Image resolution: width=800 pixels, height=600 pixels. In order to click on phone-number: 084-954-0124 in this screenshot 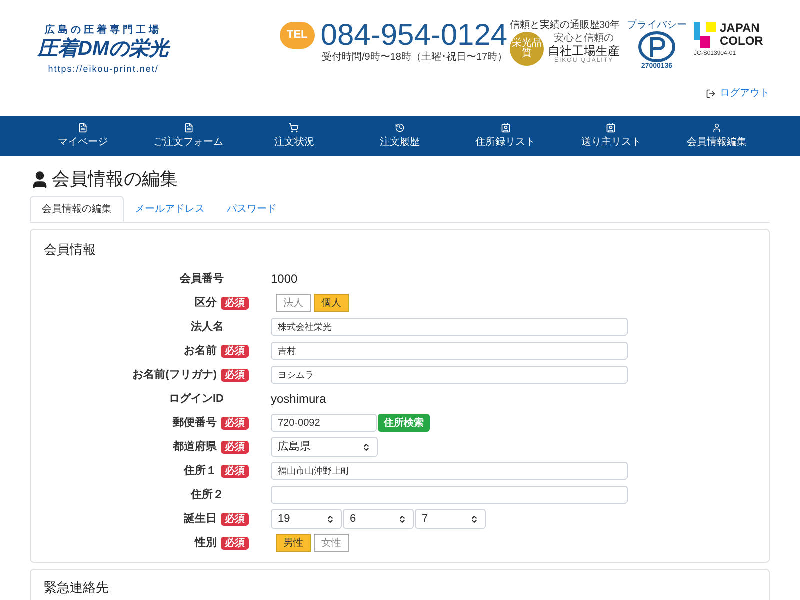, I will do `click(414, 36)`.